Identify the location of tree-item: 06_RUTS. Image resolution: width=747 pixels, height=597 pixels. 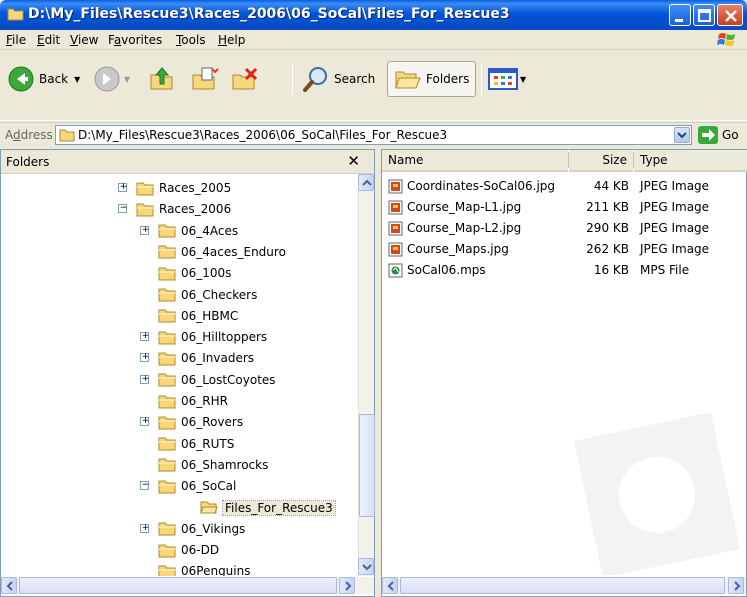
(196, 444).